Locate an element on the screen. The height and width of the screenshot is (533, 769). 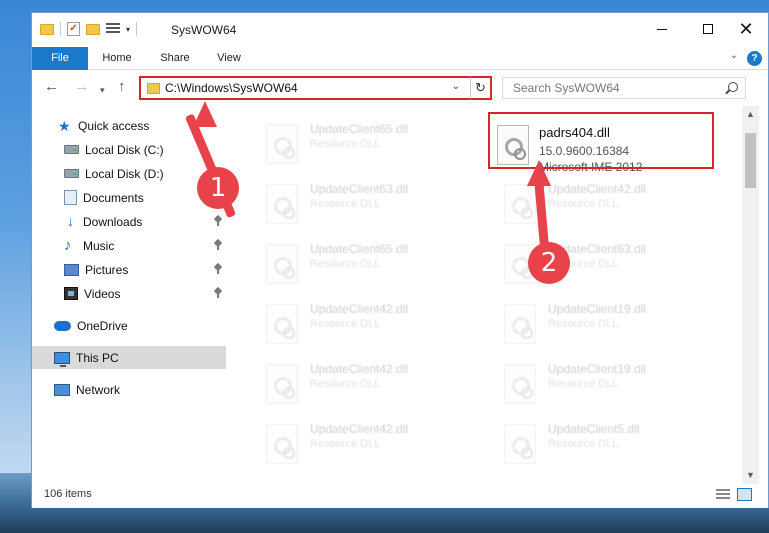
recent-locations-icon: ▾ is located at coordinates (102, 90).